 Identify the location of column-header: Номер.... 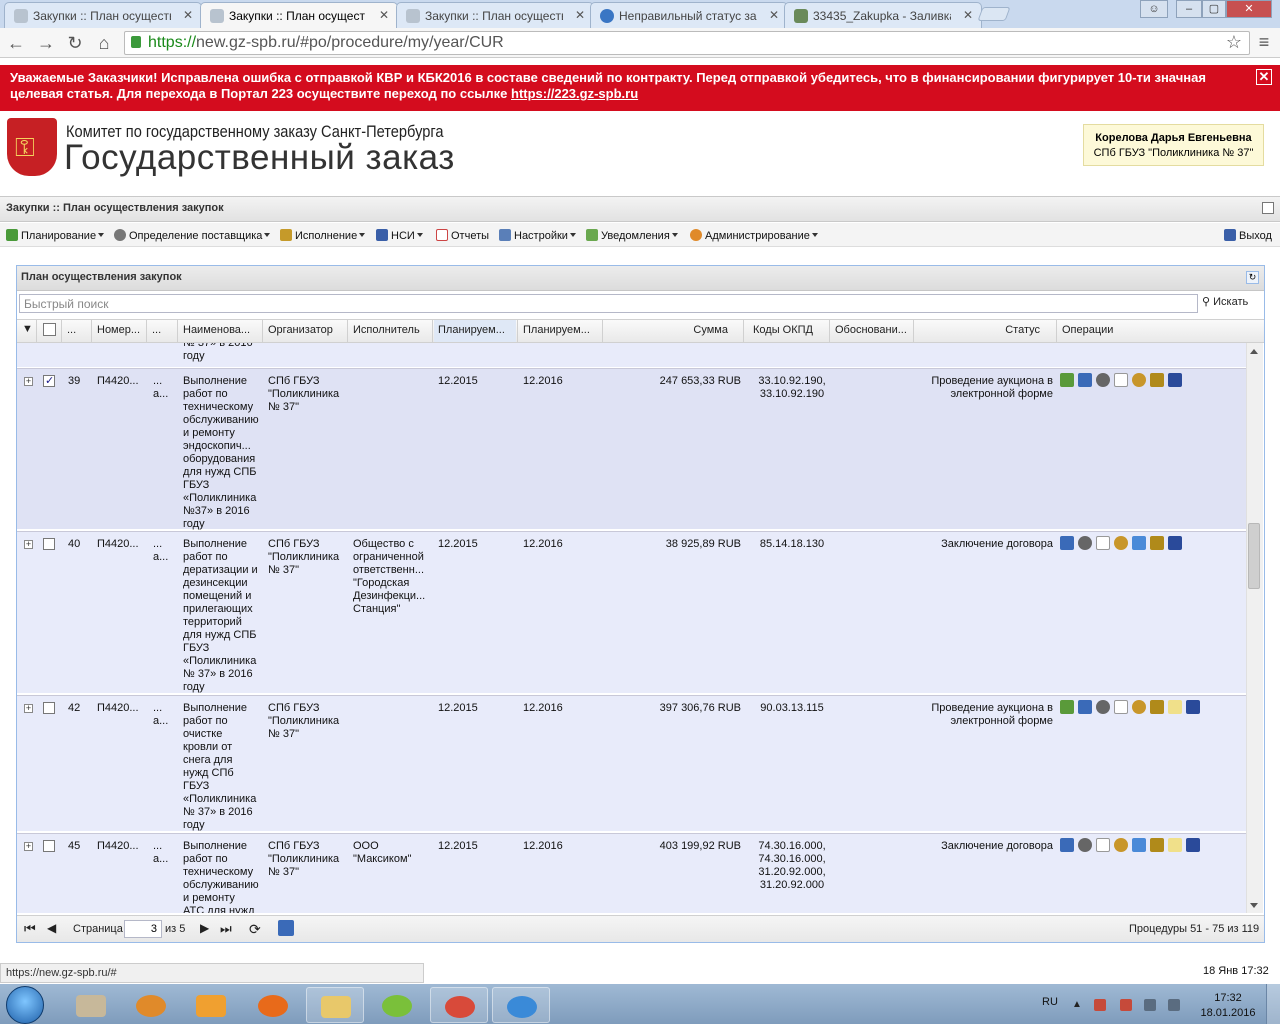
(121, 330).